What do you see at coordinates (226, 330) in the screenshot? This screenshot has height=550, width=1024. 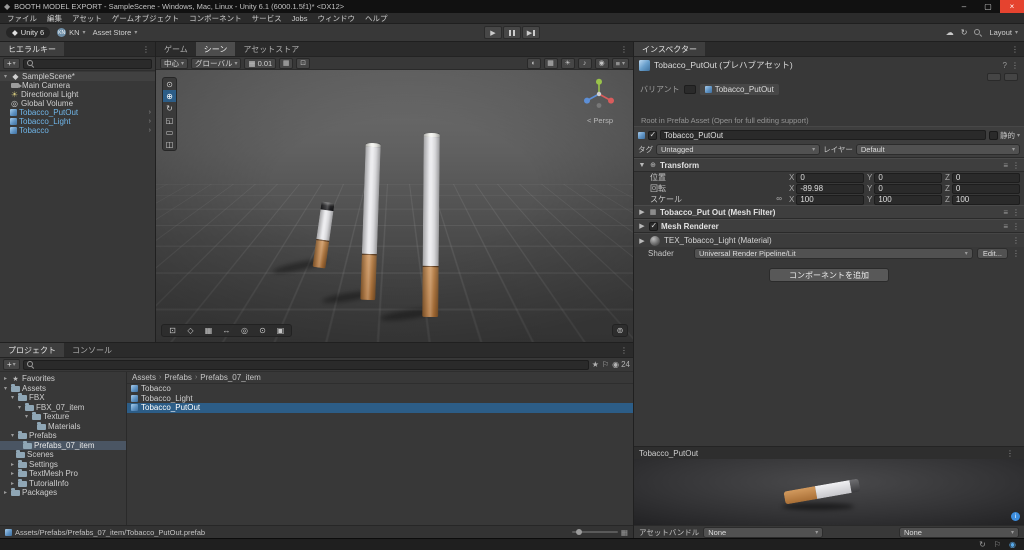 I see `overlay-tool-icon-4: ↔` at bounding box center [226, 330].